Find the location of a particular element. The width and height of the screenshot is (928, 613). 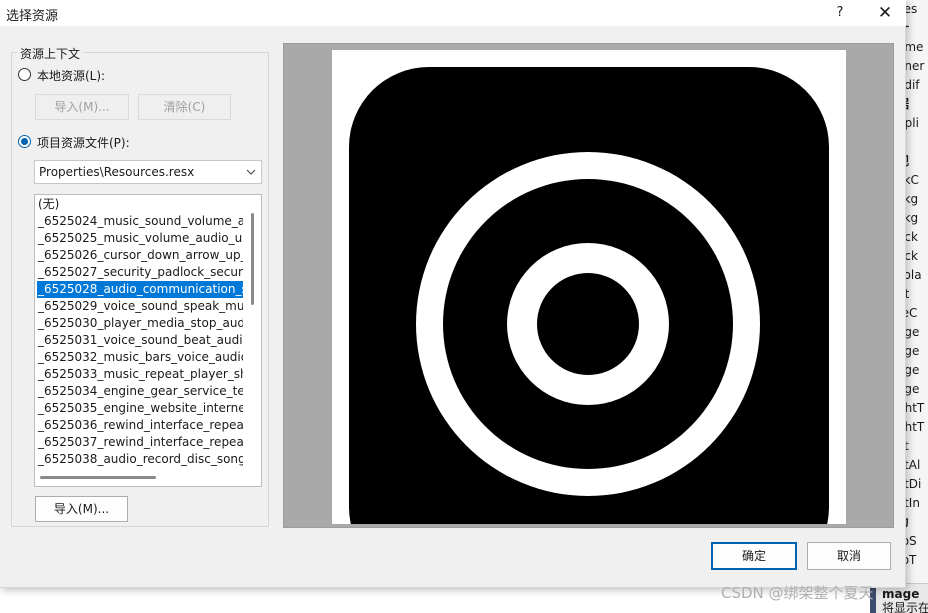

list-item: _6525037_rewind_interface_repeat_a is located at coordinates (140, 442).